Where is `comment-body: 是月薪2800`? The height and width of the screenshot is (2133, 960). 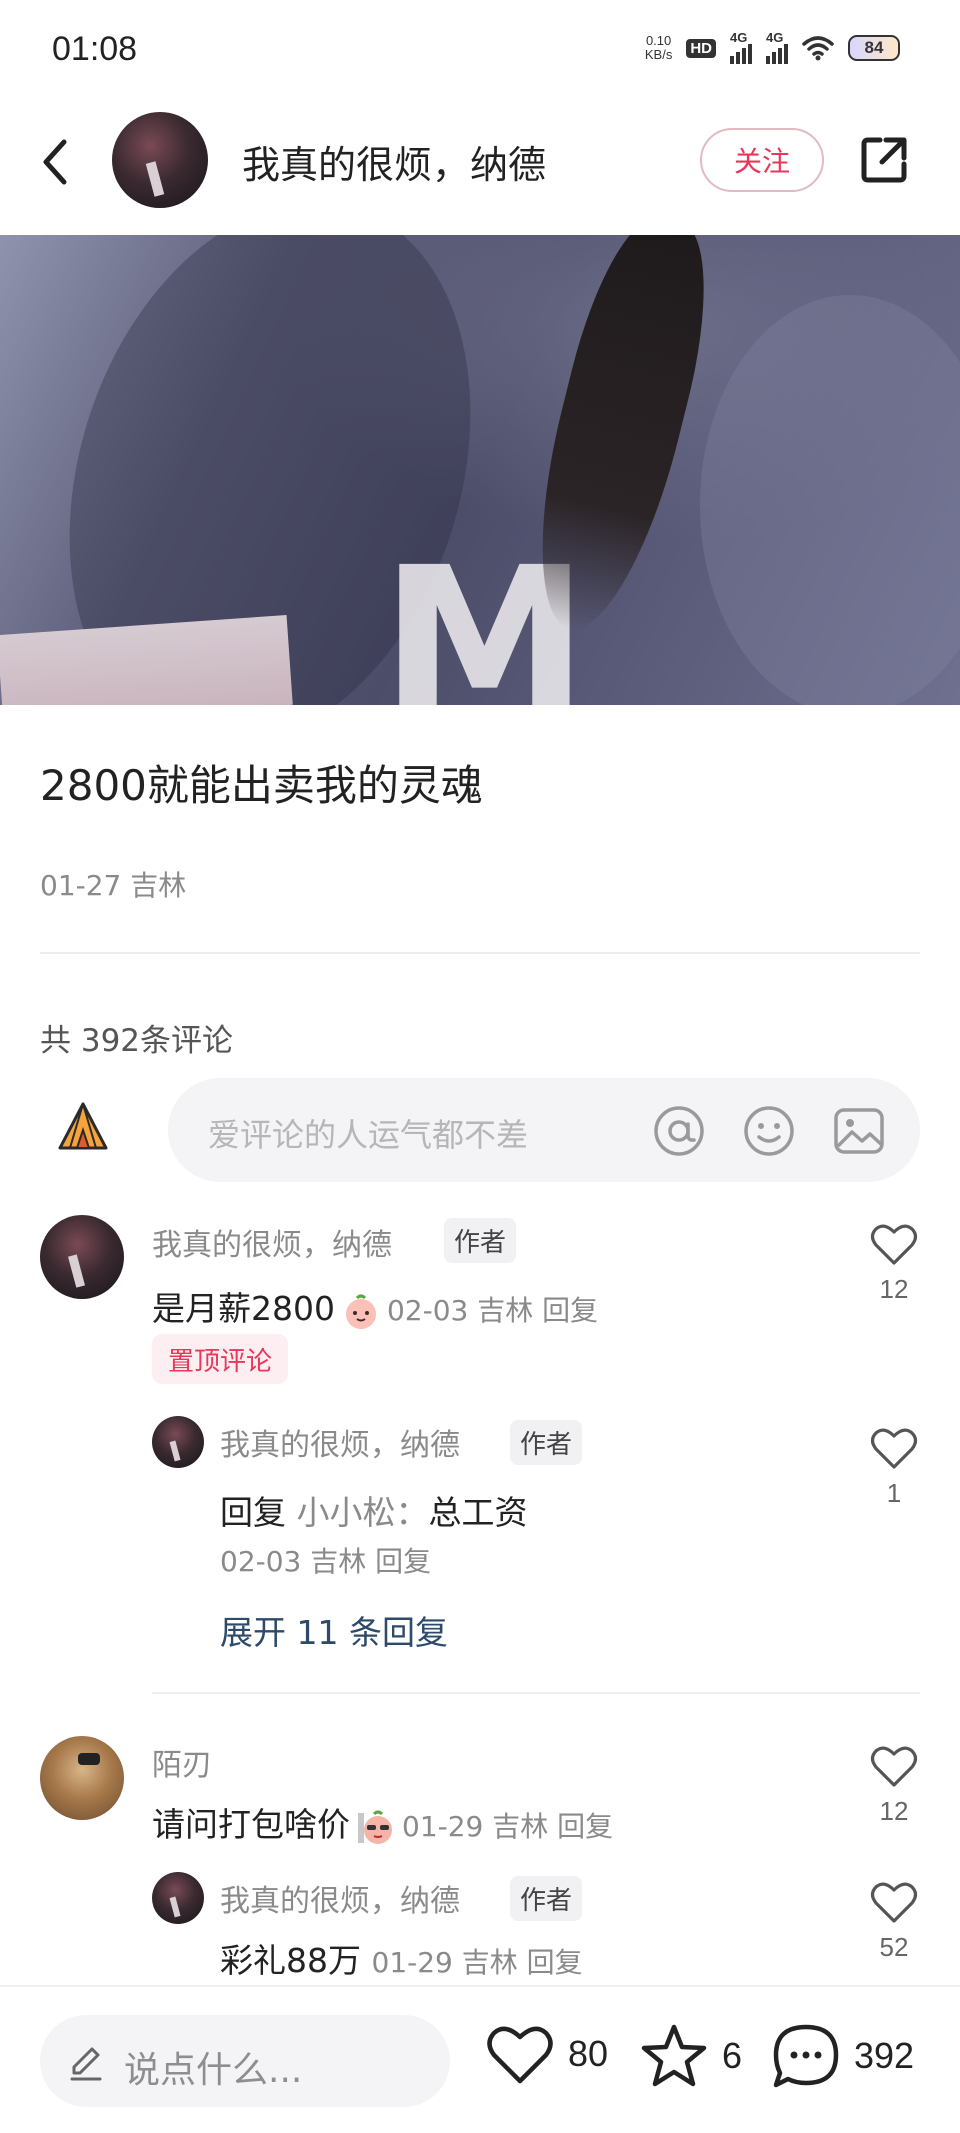 comment-body: 是月薪2800 is located at coordinates (243, 1308).